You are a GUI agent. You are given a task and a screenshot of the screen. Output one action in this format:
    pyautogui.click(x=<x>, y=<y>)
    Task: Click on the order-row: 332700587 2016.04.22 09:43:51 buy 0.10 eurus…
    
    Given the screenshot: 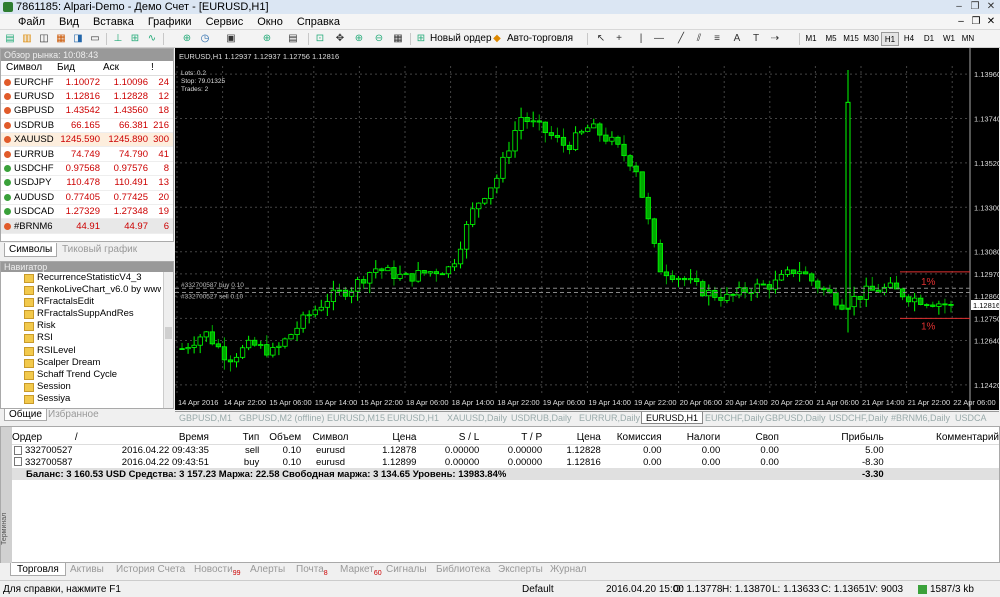 What is the action you would take?
    pyautogui.click(x=505, y=462)
    